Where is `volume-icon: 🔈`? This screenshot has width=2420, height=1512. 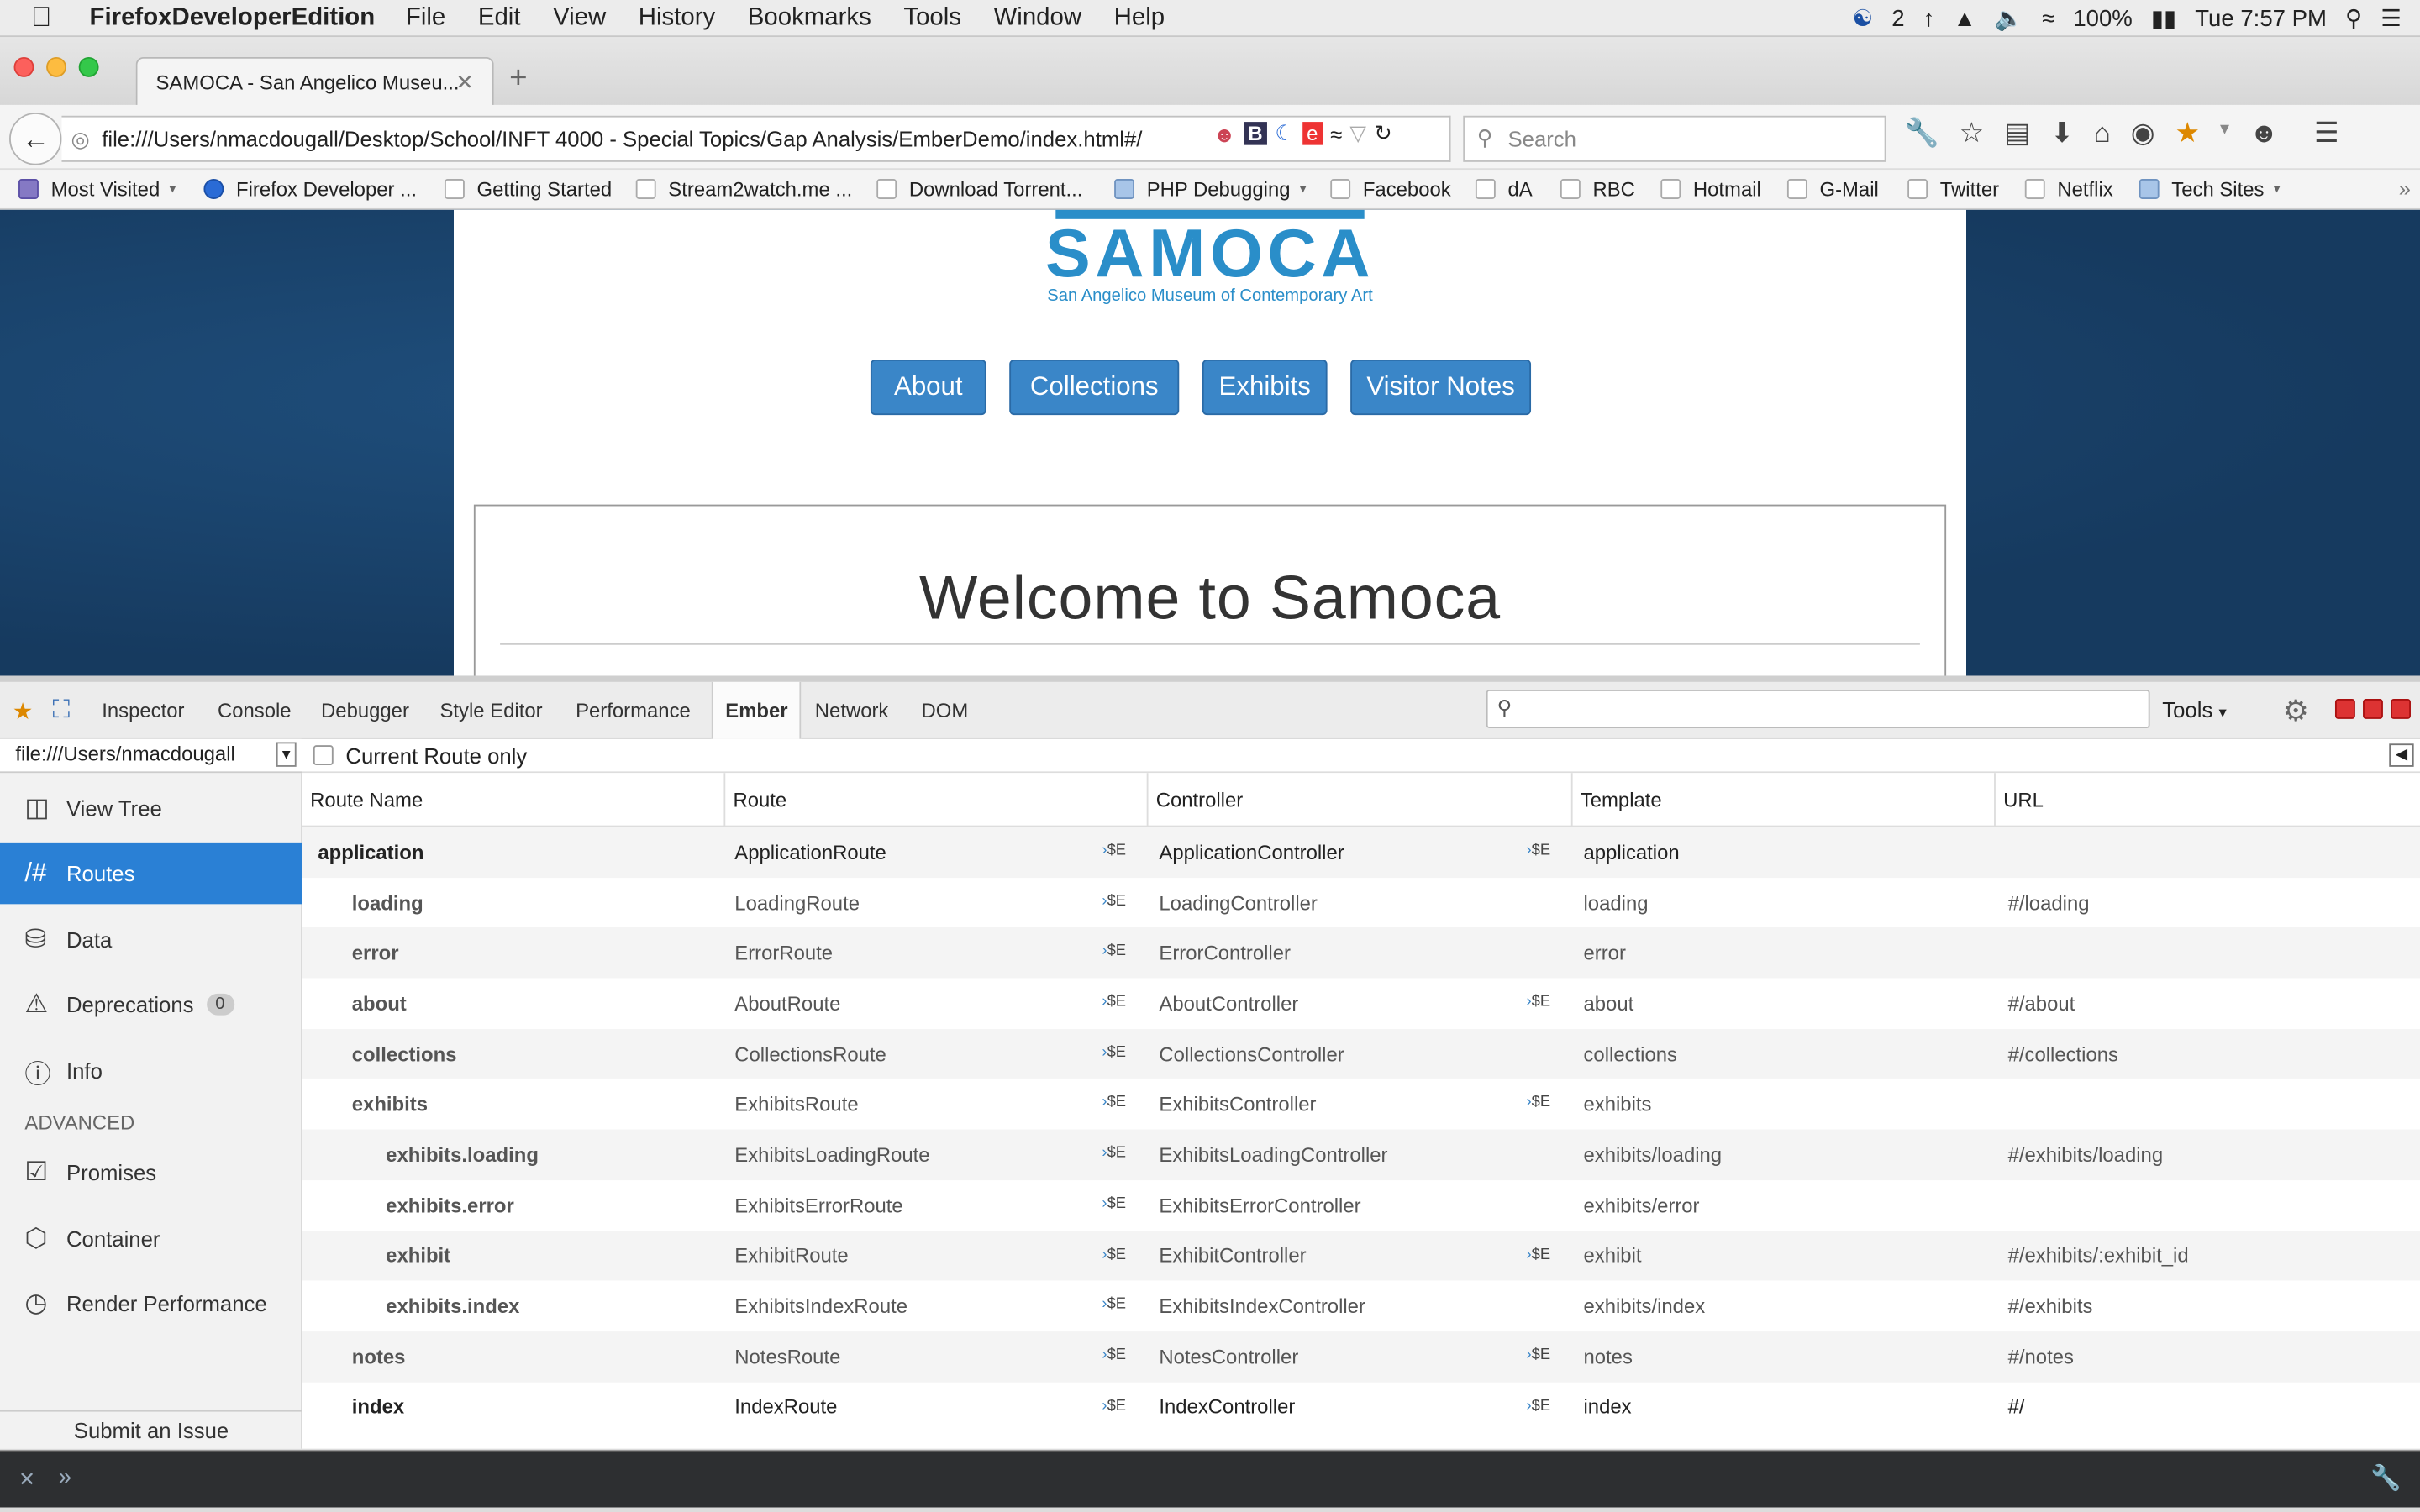
volume-icon: 🔈 is located at coordinates (2009, 18).